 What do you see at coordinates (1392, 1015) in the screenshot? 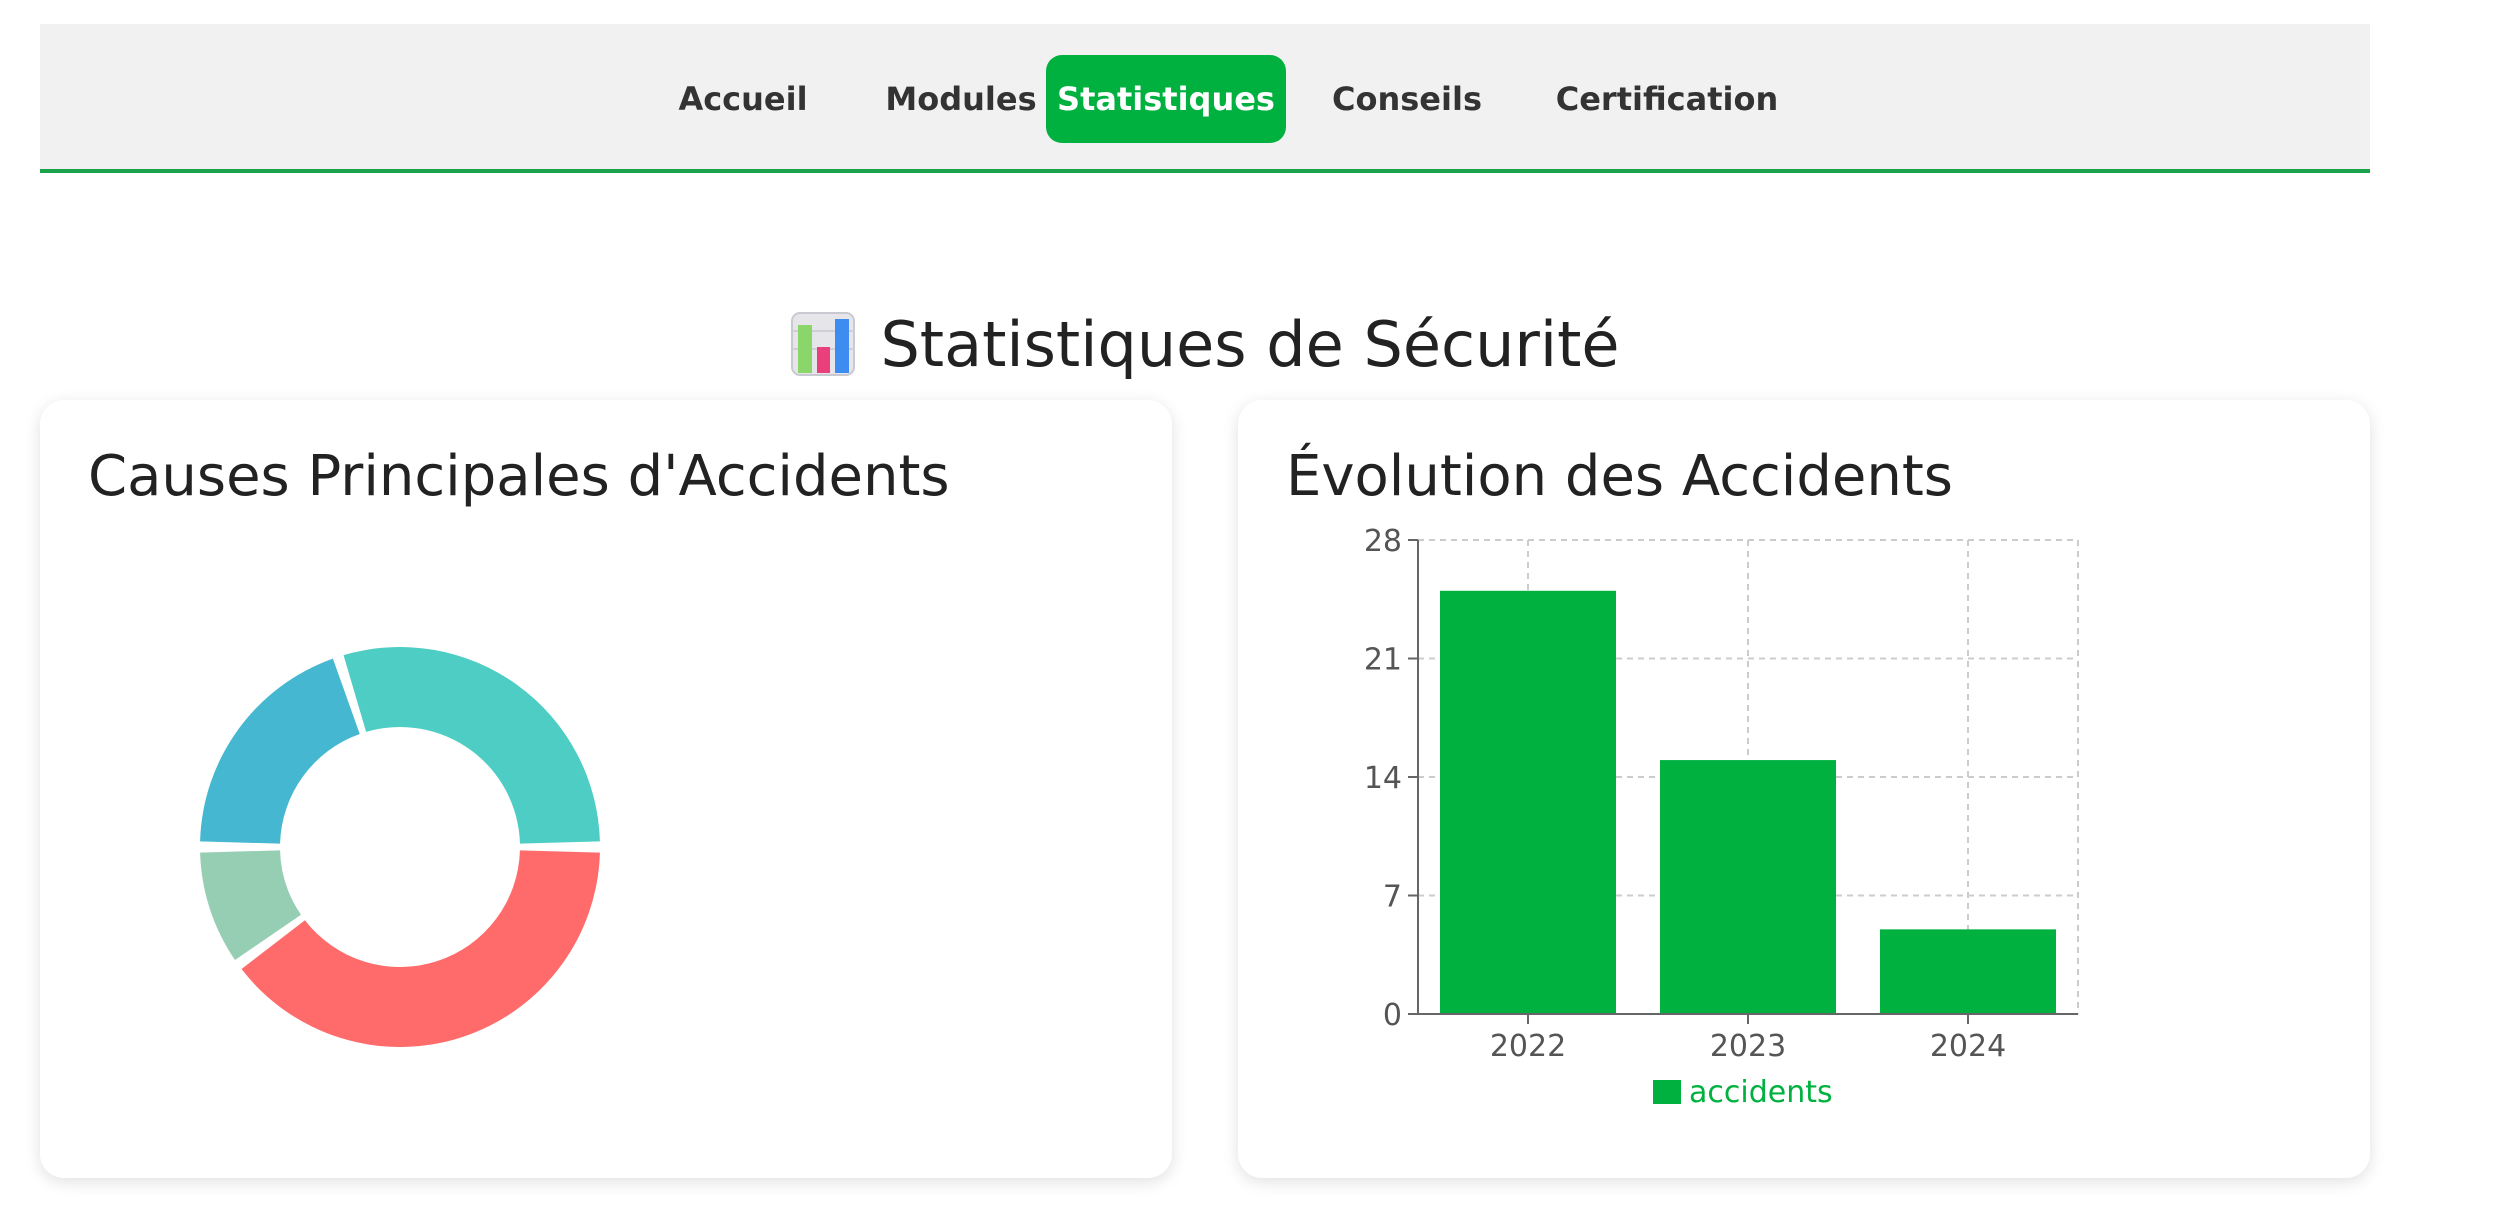
I see `y-tick-label: 0` at bounding box center [1392, 1015].